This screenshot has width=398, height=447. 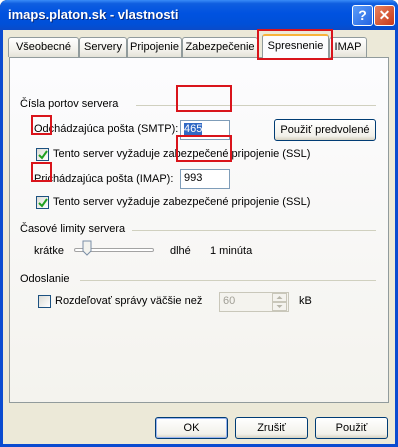 I want to click on ok-button: OK, so click(x=191, y=428).